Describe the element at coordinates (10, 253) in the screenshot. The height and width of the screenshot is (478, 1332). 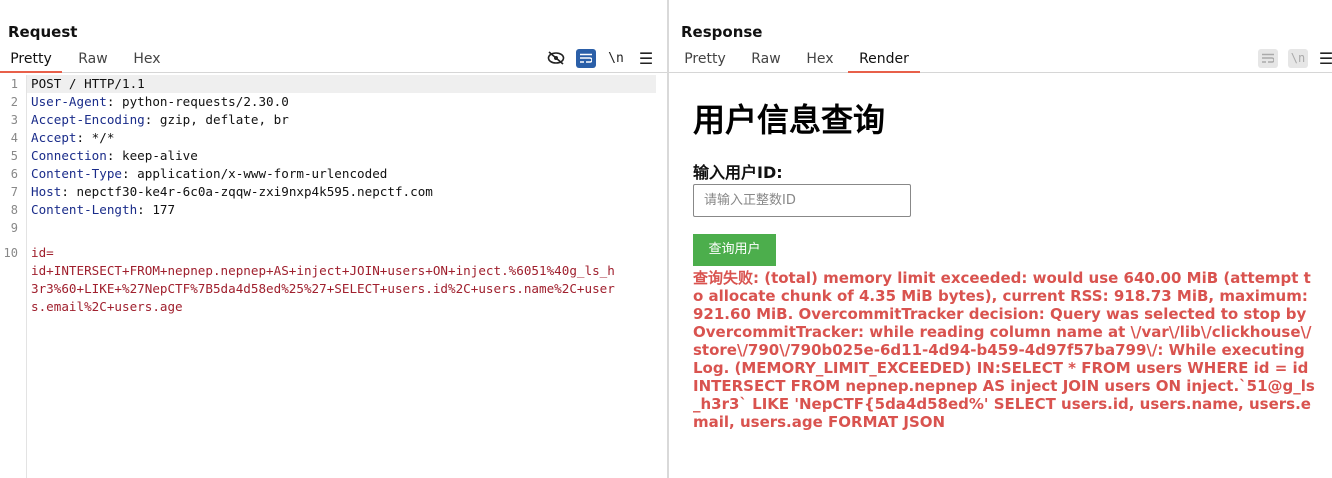
I see `line-number: 10` at that location.